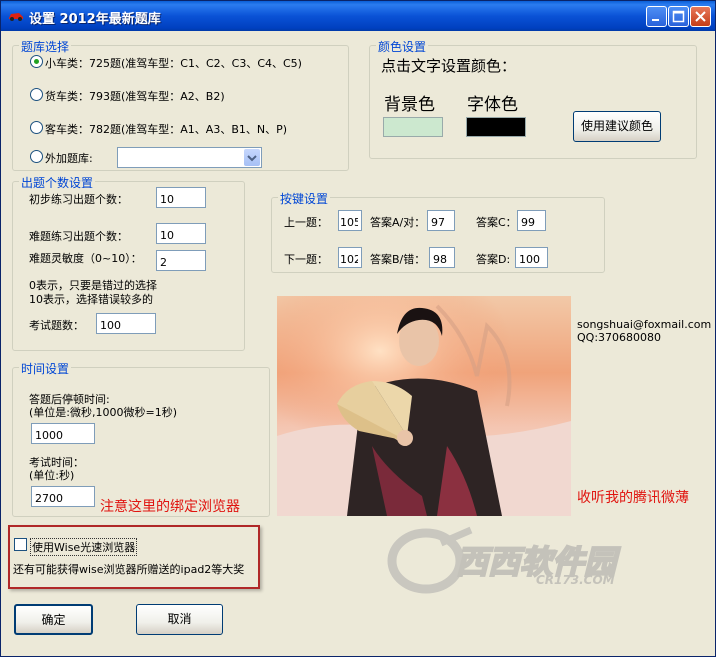 This screenshot has height=657, width=716. I want to click on browser-binding-note: 注意这里的绑定浏览器, so click(170, 507).